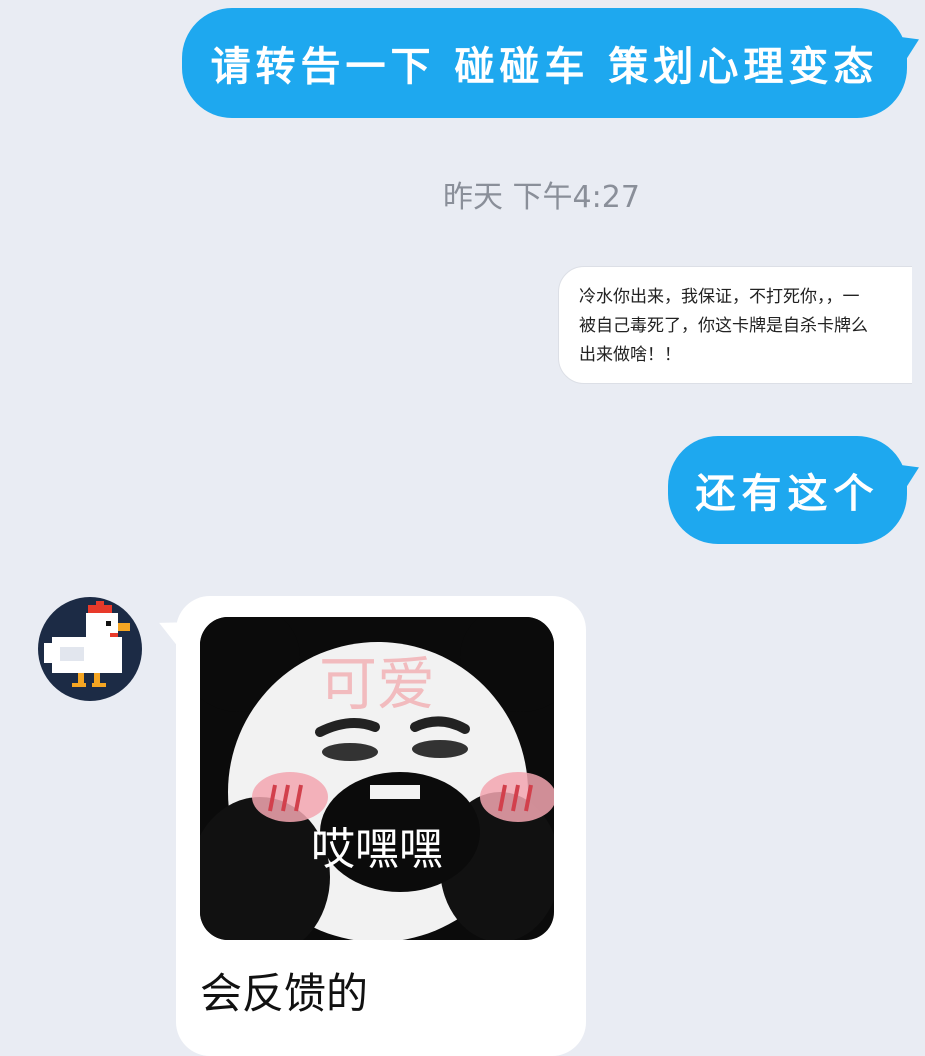  I want to click on contact-avatar, so click(90, 649).